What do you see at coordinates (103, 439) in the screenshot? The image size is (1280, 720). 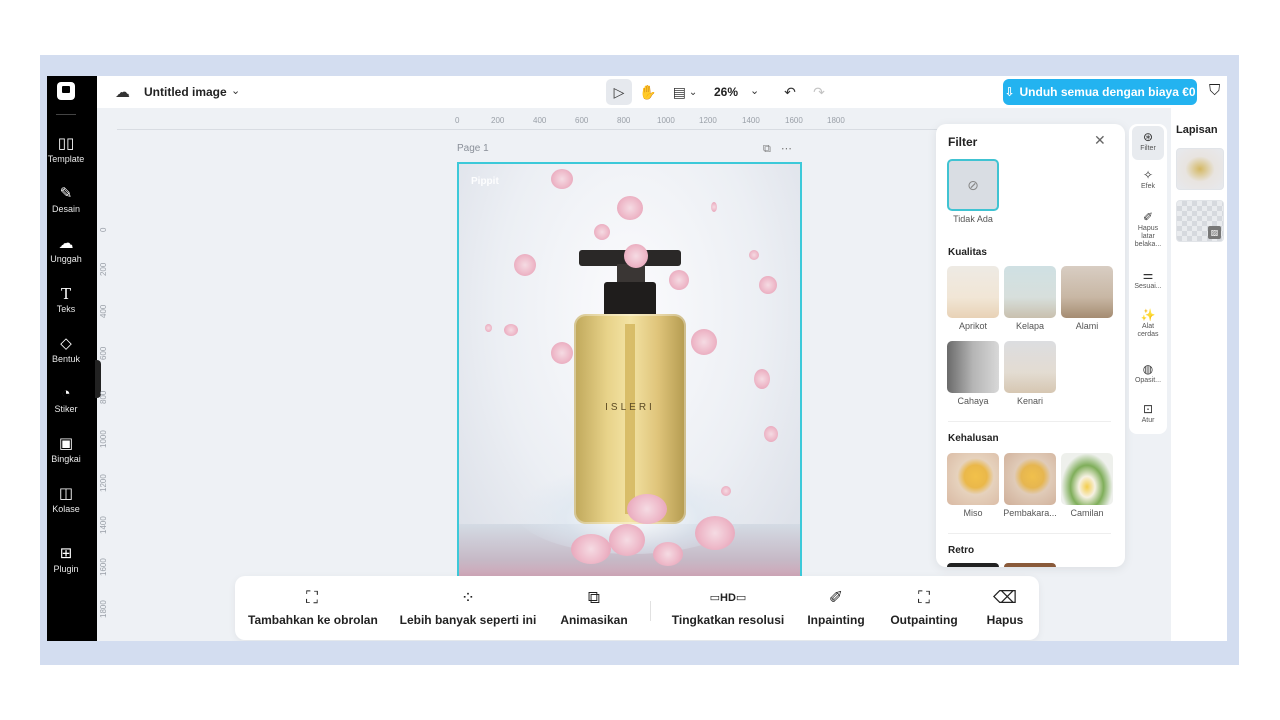 I see `ruler-tick: 1000` at bounding box center [103, 439].